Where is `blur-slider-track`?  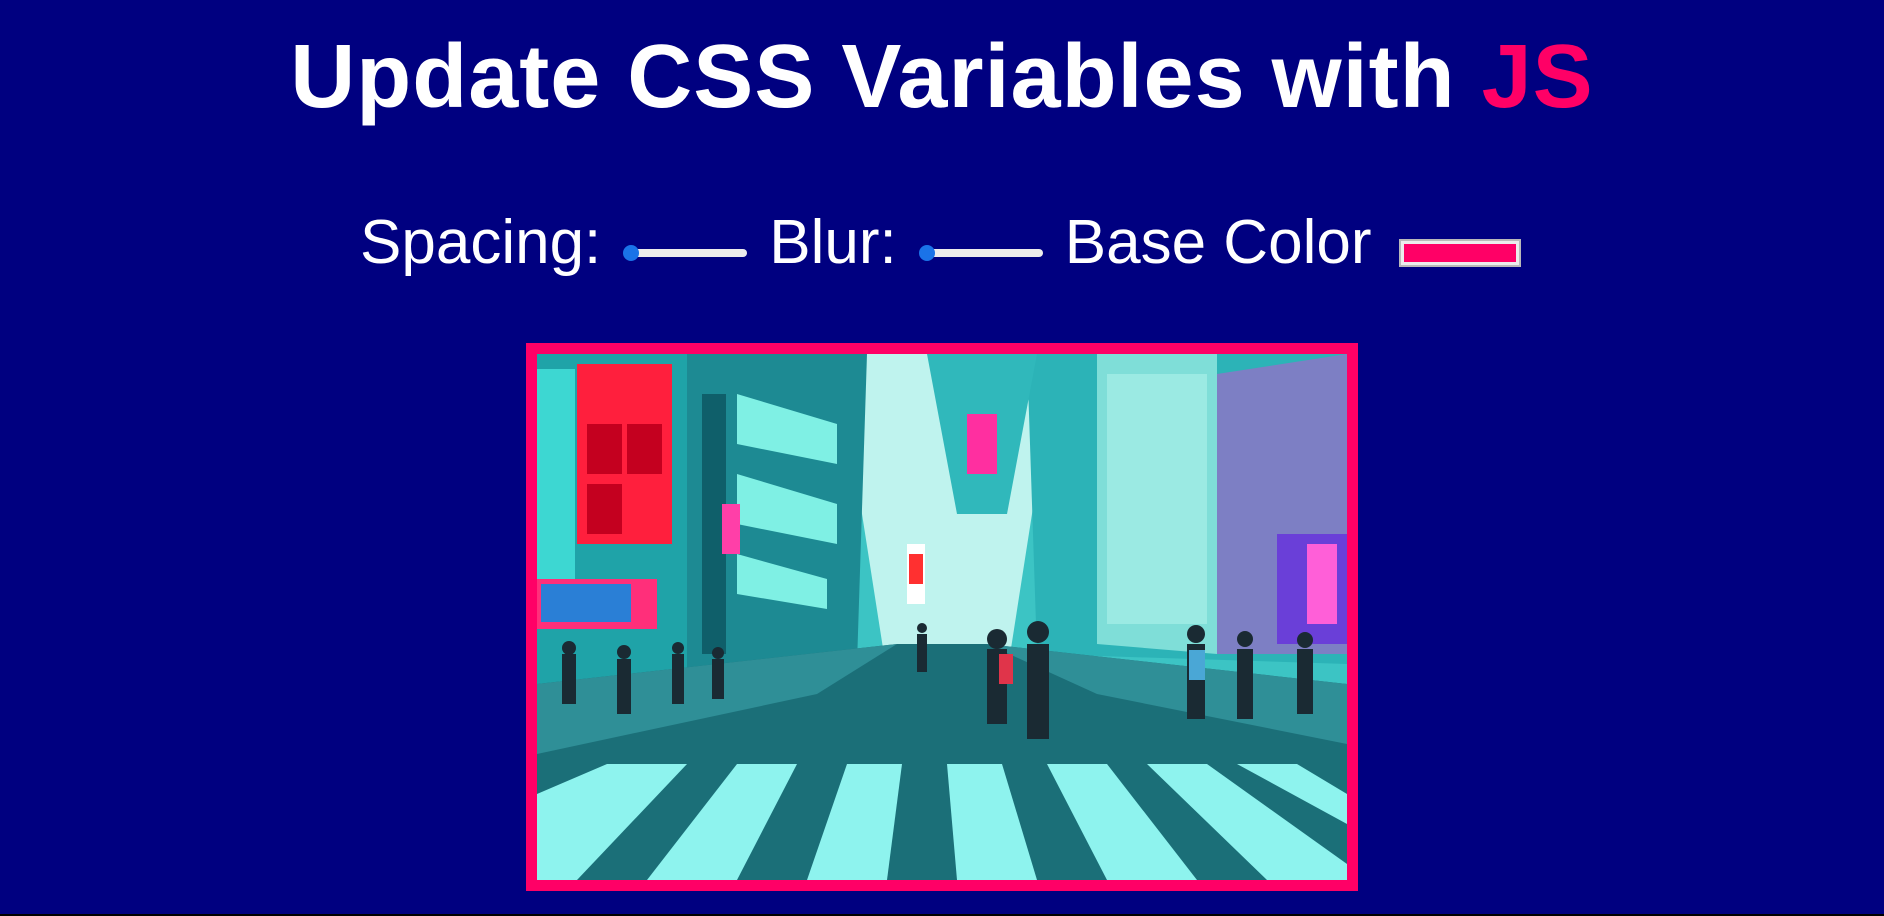
blur-slider-track is located at coordinates (983, 253).